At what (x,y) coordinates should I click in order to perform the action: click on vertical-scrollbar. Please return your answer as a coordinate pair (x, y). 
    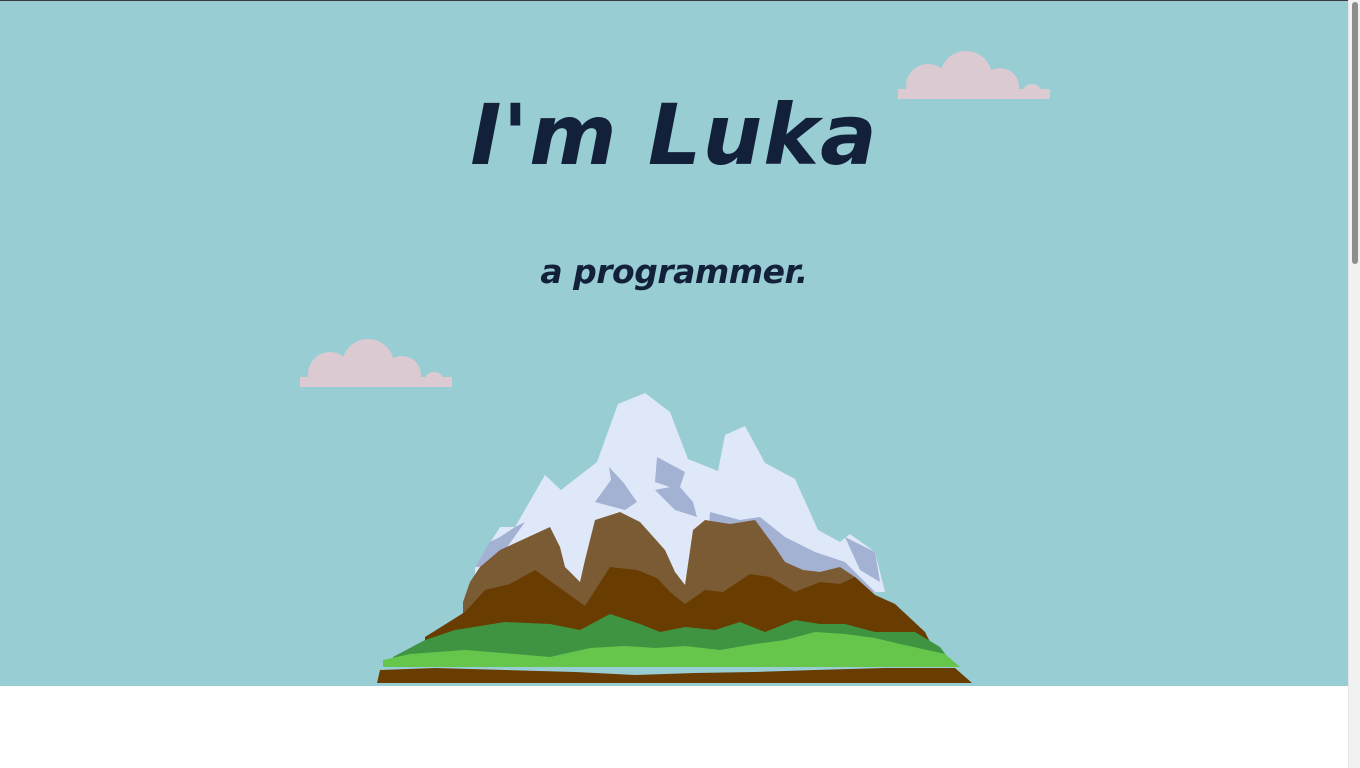
    Looking at the image, I should click on (1354, 384).